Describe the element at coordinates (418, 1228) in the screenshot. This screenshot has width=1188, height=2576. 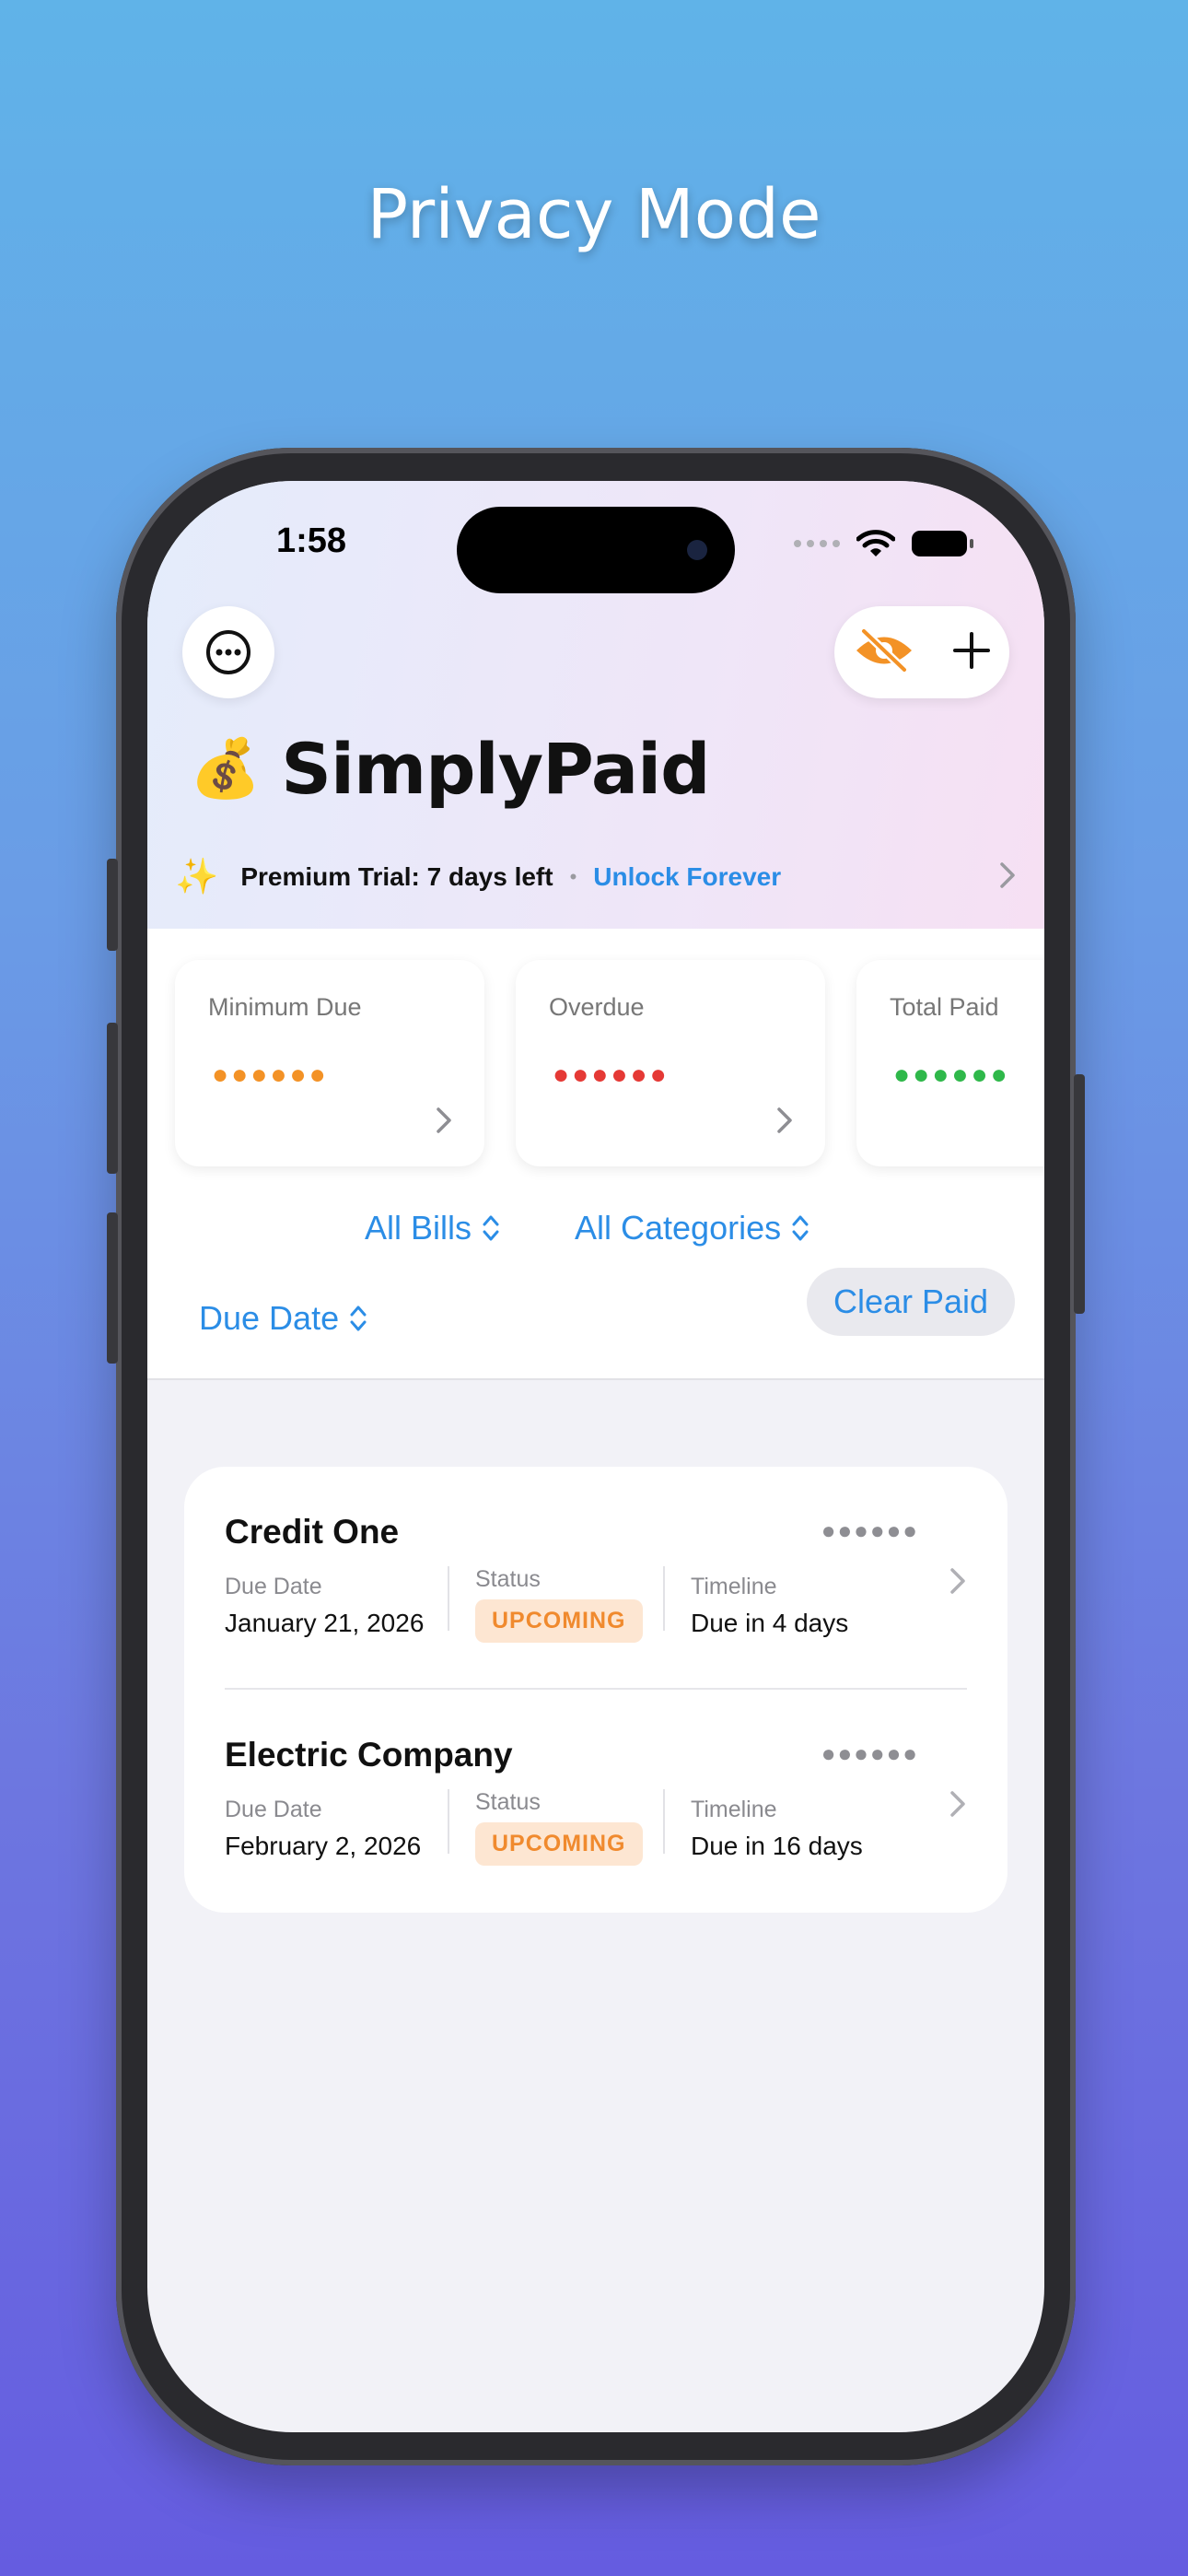
I see `bill-filter-label: All Bills` at that location.